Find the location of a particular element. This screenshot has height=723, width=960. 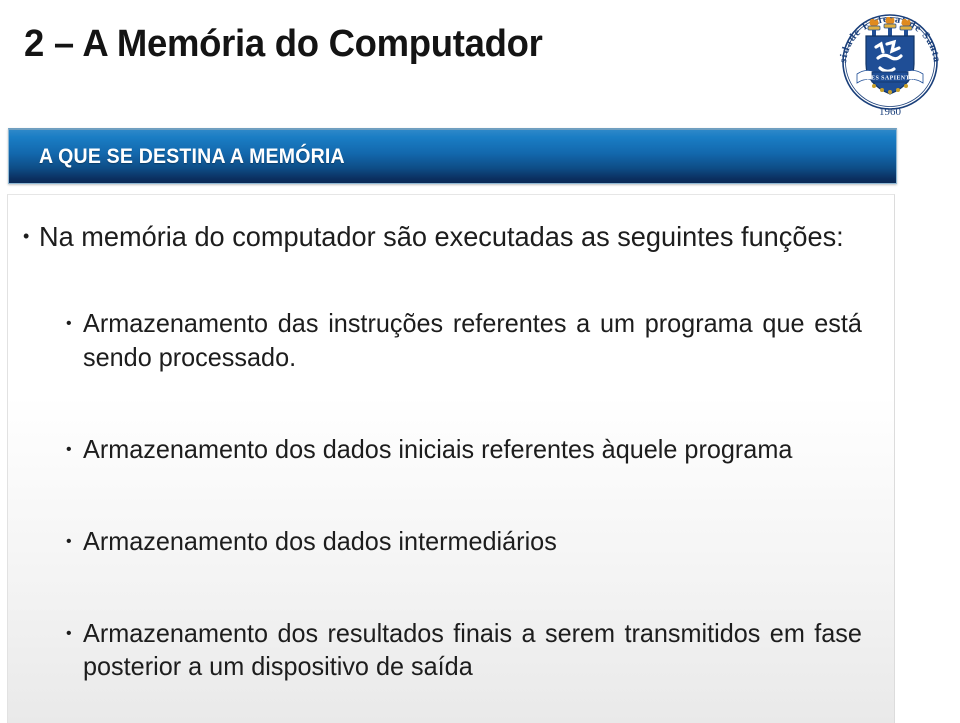

ufsm-seal-logo: Universidade Federal de Santa Maria is located at coordinates (890, 61).